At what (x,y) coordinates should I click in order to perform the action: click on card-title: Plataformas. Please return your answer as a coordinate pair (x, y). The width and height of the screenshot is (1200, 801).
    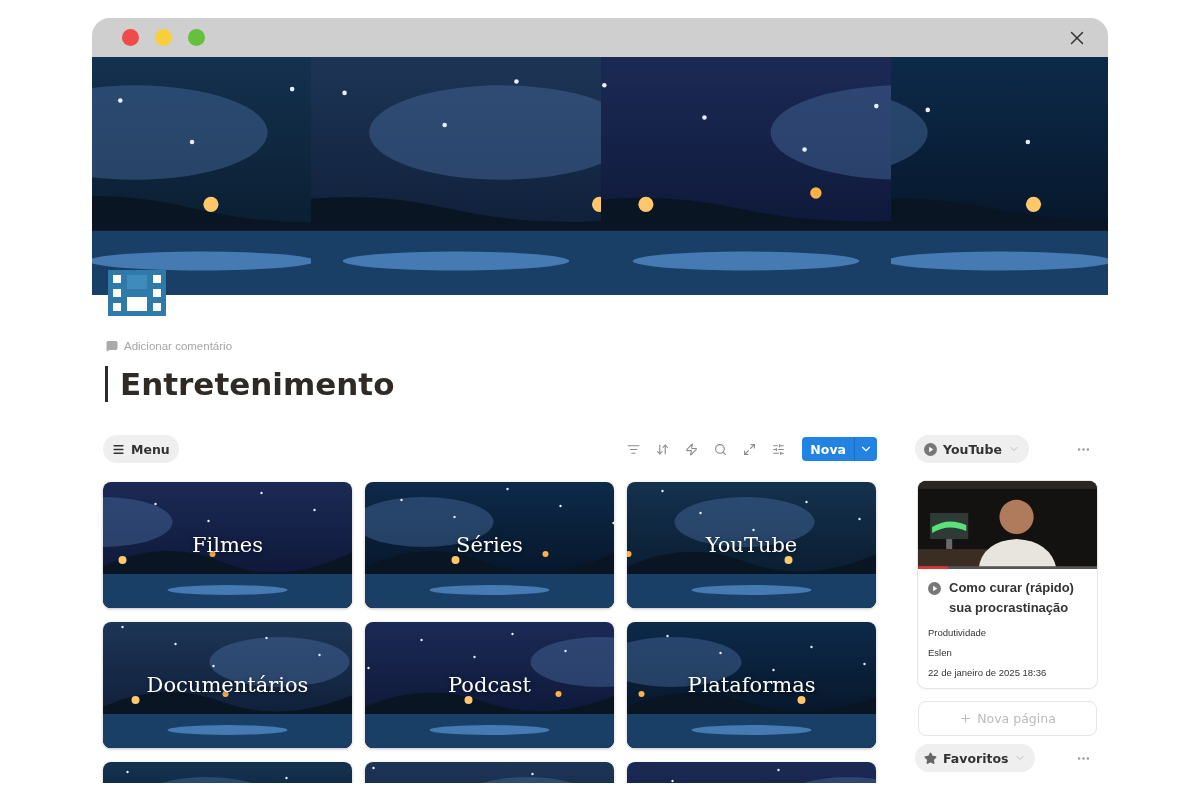
    Looking at the image, I should click on (751, 685).